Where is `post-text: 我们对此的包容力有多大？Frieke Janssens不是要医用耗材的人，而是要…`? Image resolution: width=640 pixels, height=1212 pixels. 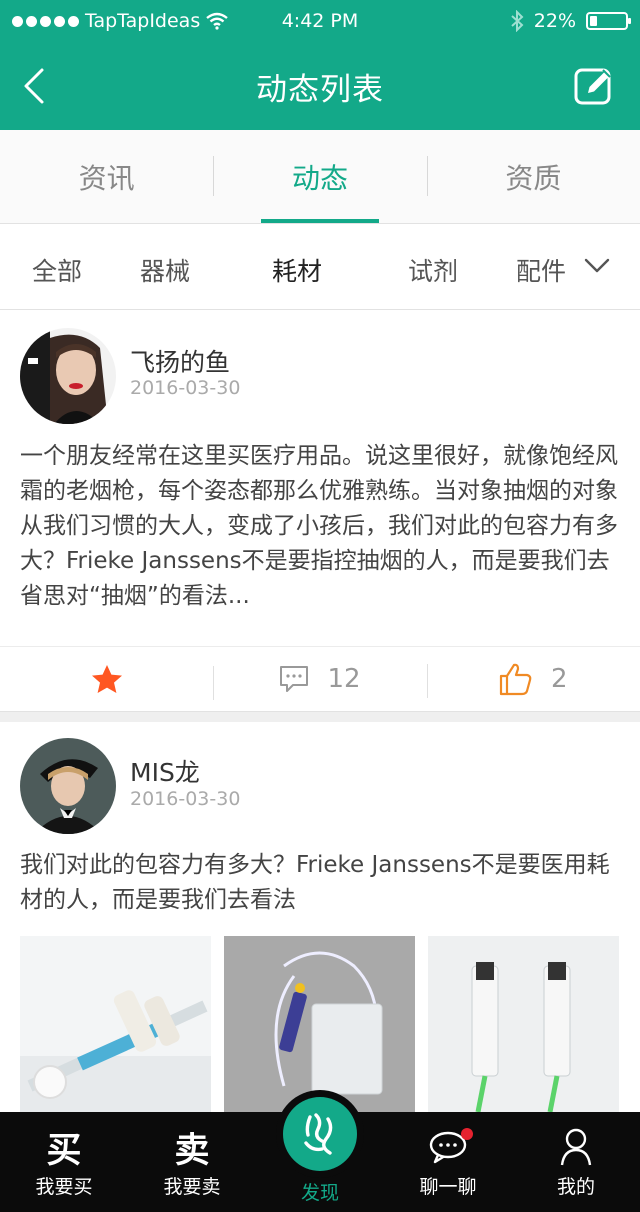
post-text: 我们对此的包容力有多大？Frieke Janssens不是要医用耗材的人，而是要… is located at coordinates (315, 882).